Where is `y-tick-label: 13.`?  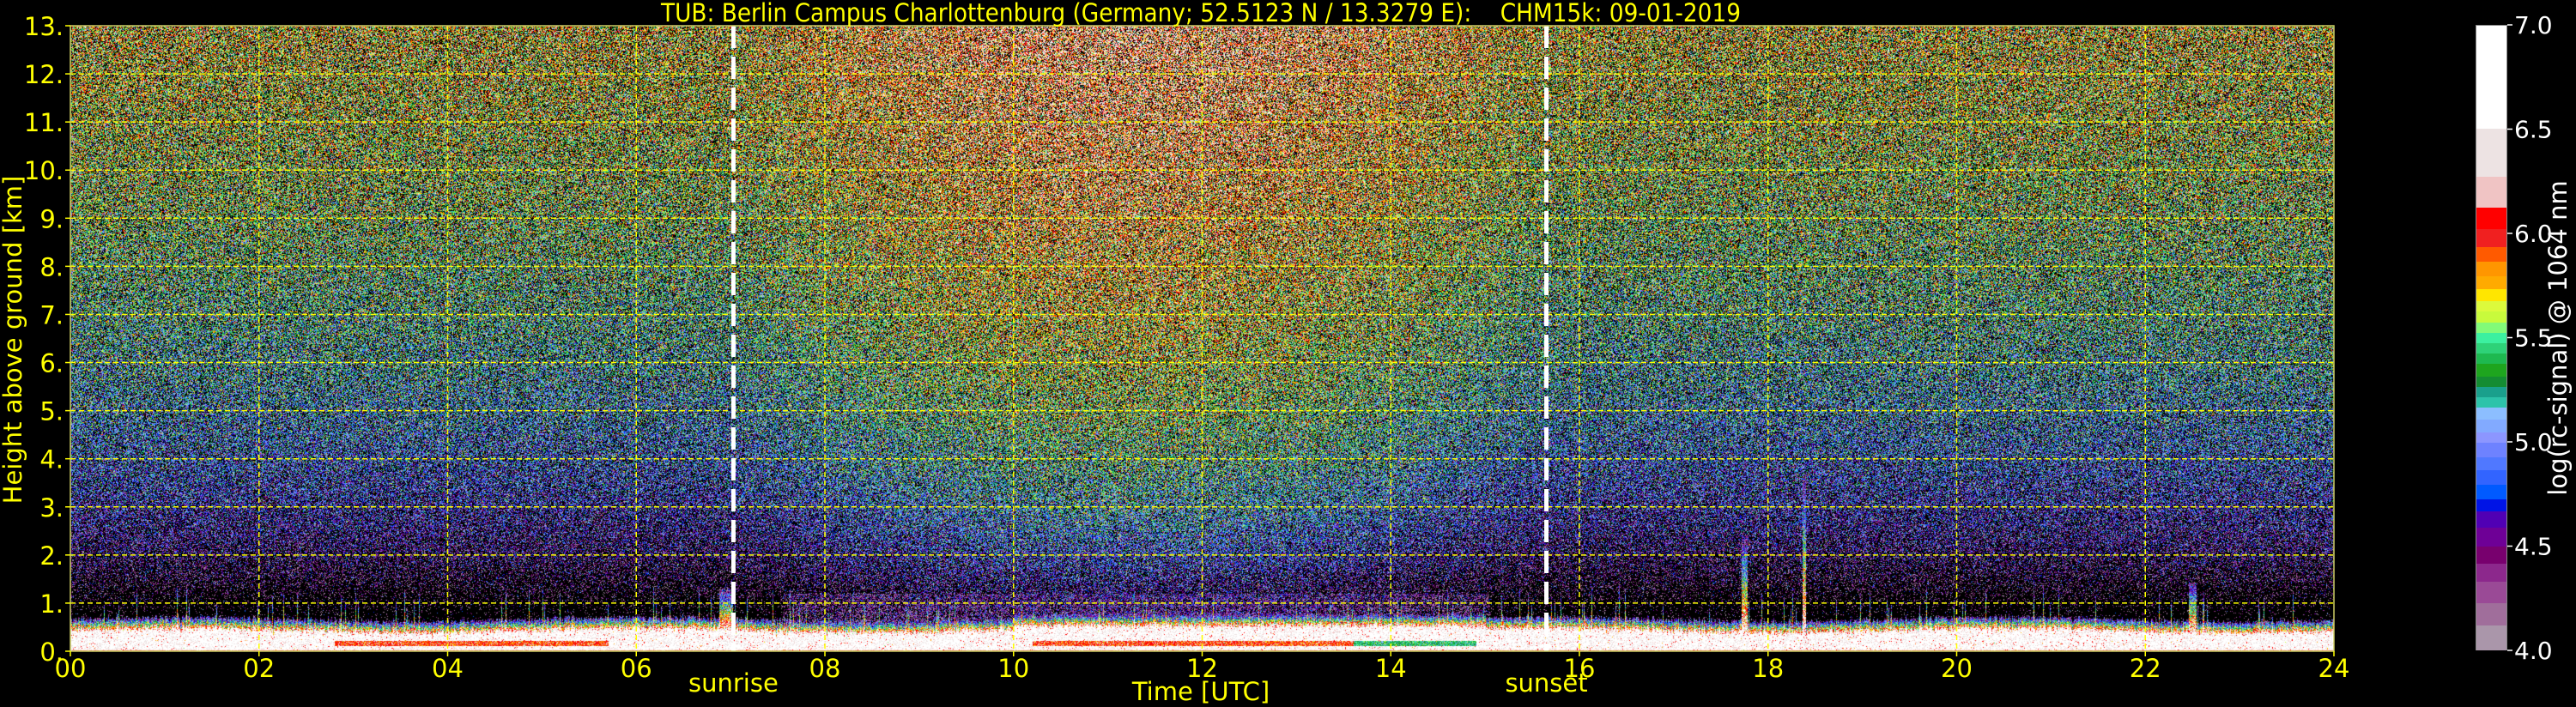 y-tick-label: 13. is located at coordinates (44, 26).